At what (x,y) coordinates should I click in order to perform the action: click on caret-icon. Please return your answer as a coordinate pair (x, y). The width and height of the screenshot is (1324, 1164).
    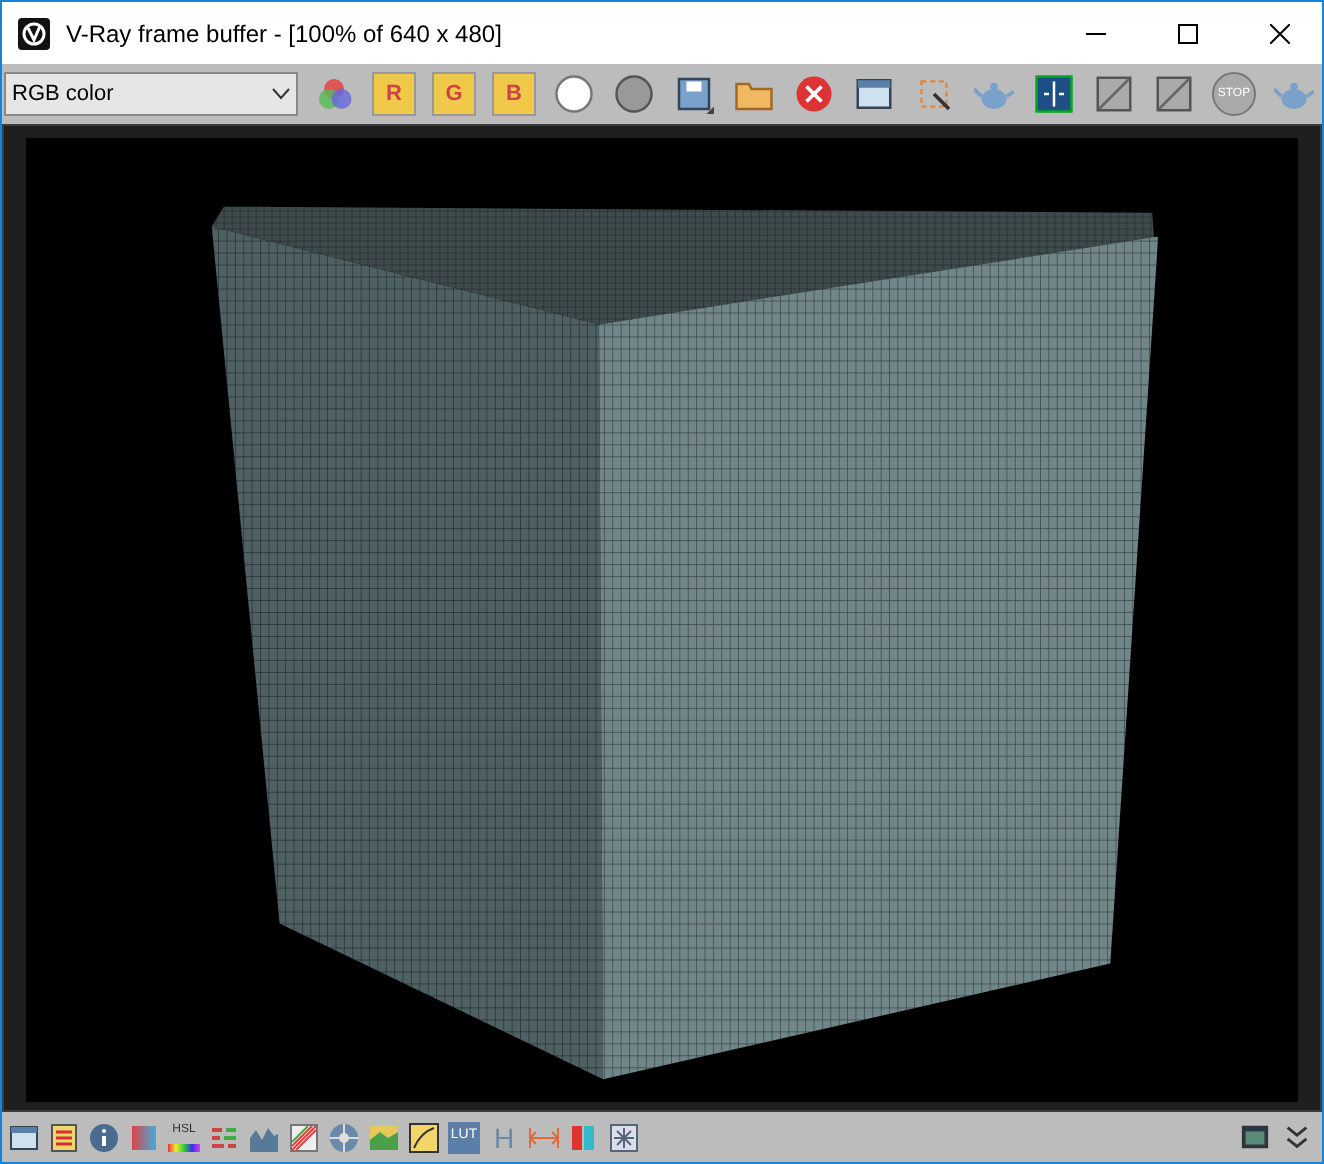
    Looking at the image, I should click on (281, 94).